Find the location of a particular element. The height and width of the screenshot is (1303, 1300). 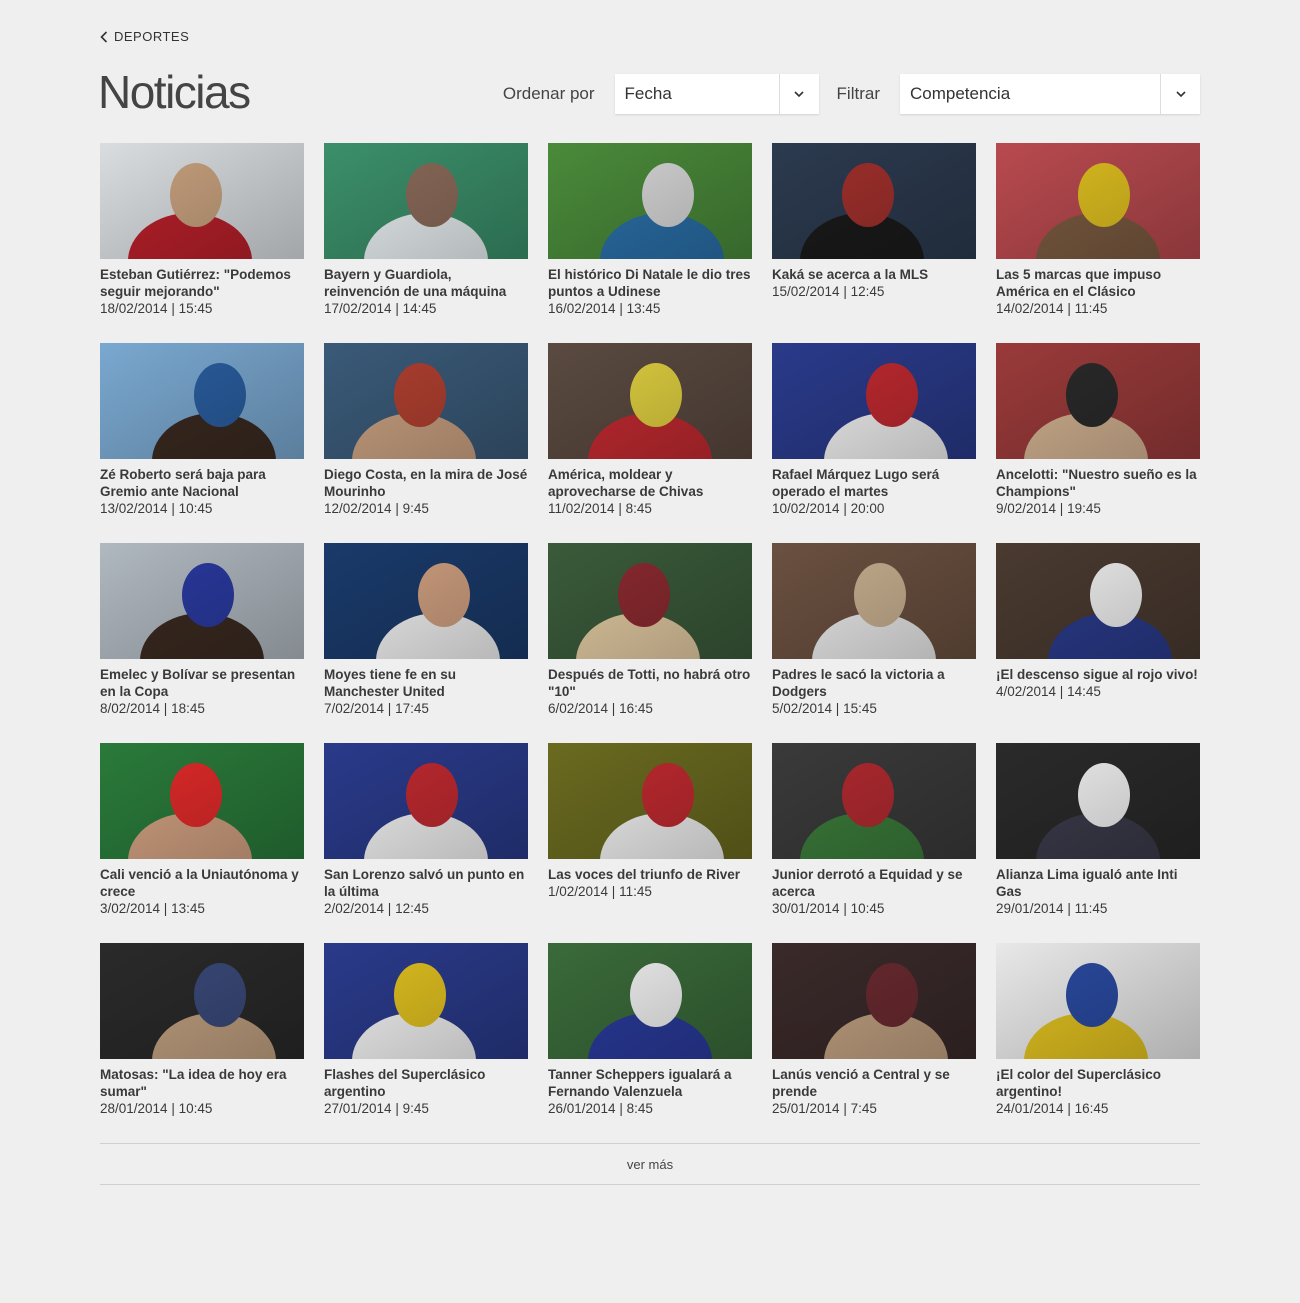

sort-select: Fecha is located at coordinates (716, 94).